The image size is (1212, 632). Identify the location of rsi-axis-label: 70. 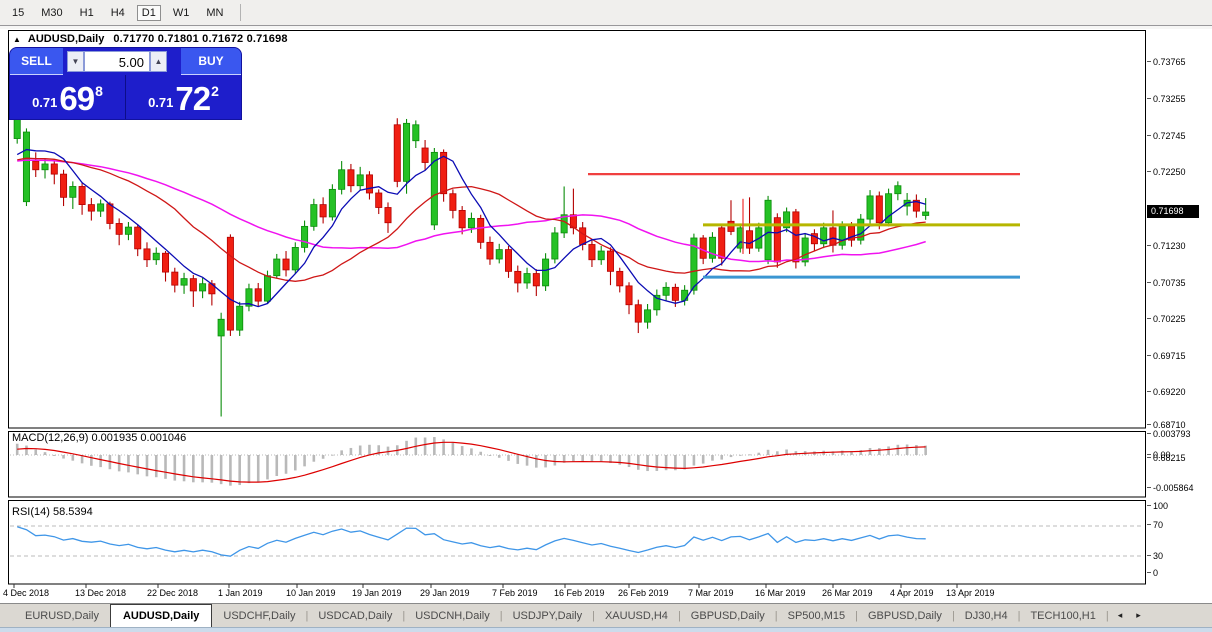
(1155, 525).